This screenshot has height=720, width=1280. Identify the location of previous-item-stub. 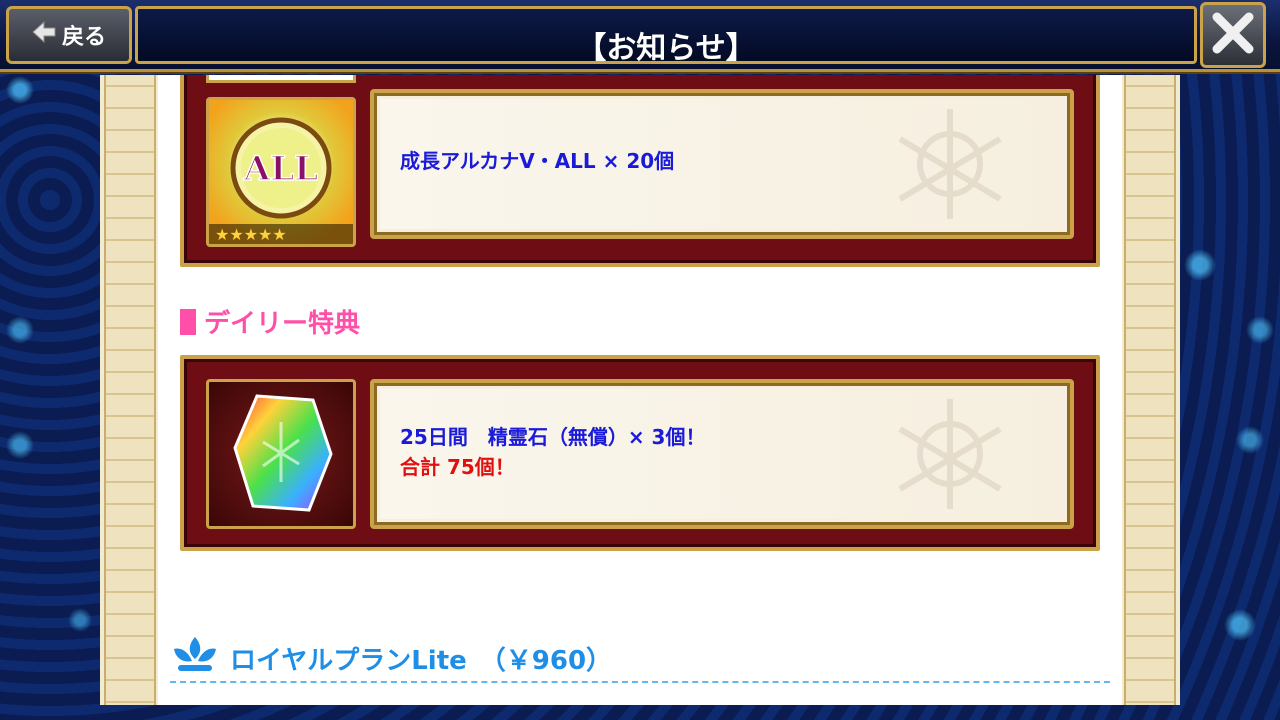
(281, 79).